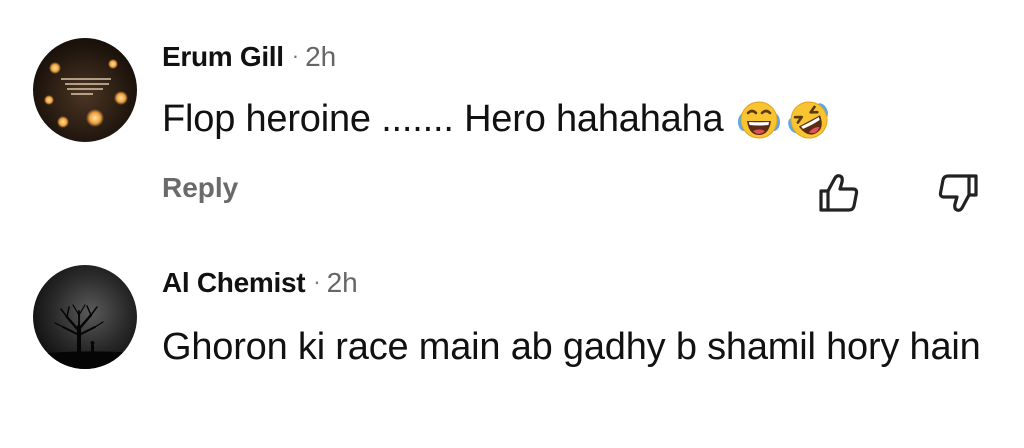 The height and width of the screenshot is (448, 1024). I want to click on candles-photo-avatar, so click(85, 90).